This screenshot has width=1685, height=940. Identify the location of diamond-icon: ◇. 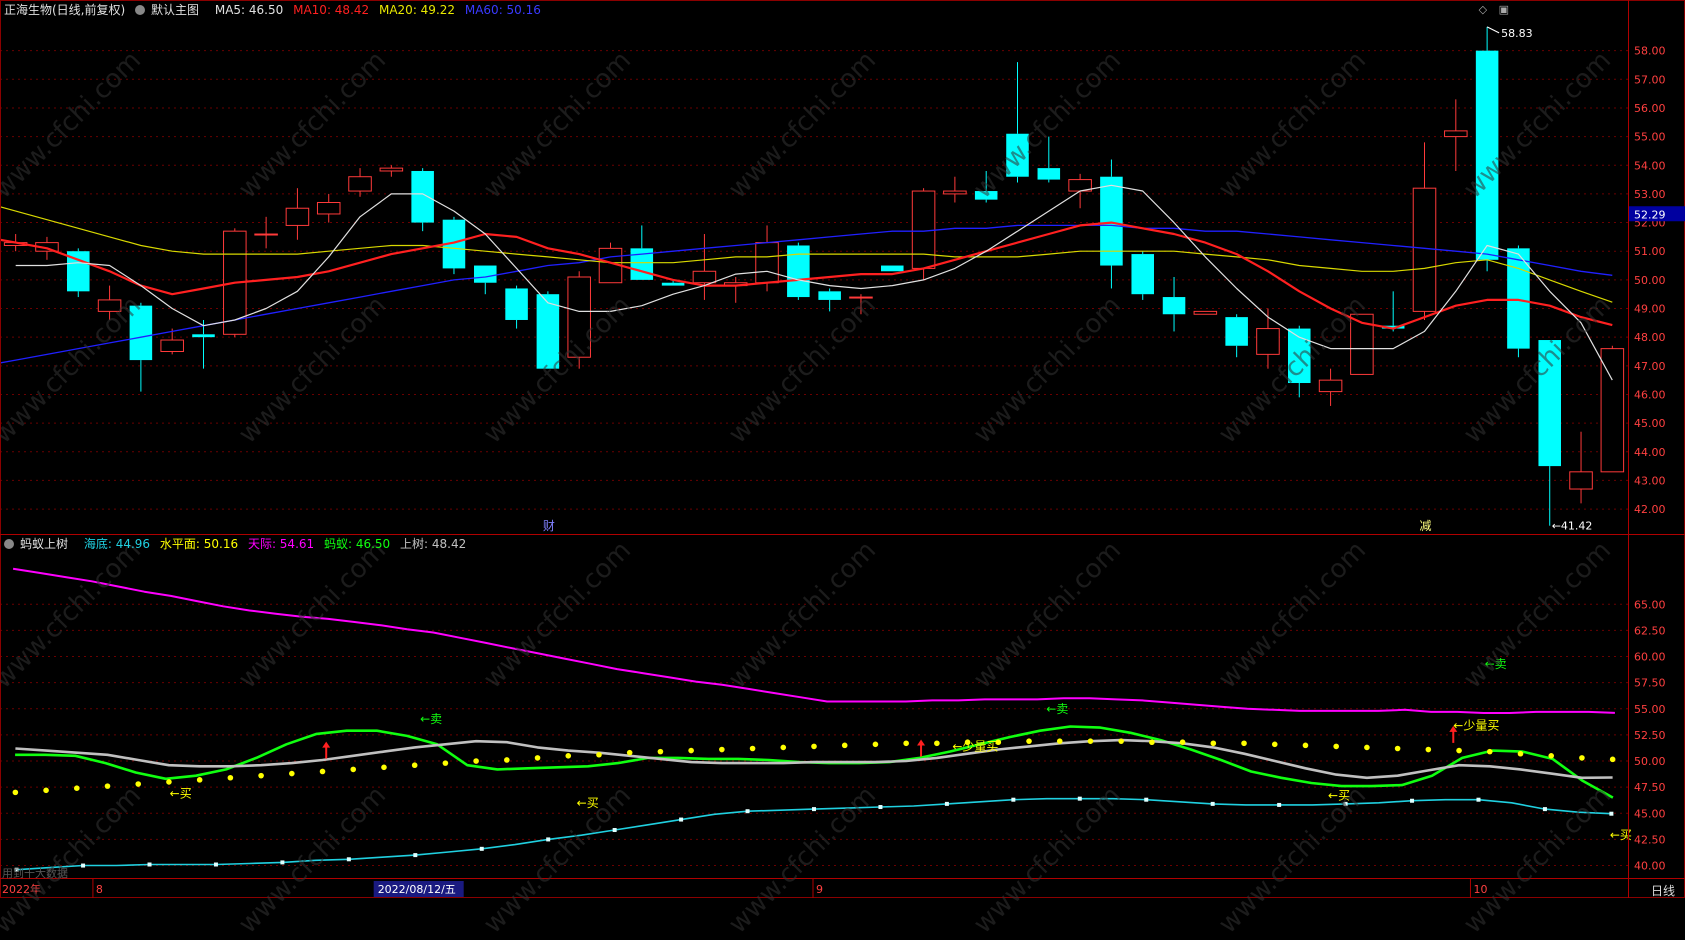
(1483, 9).